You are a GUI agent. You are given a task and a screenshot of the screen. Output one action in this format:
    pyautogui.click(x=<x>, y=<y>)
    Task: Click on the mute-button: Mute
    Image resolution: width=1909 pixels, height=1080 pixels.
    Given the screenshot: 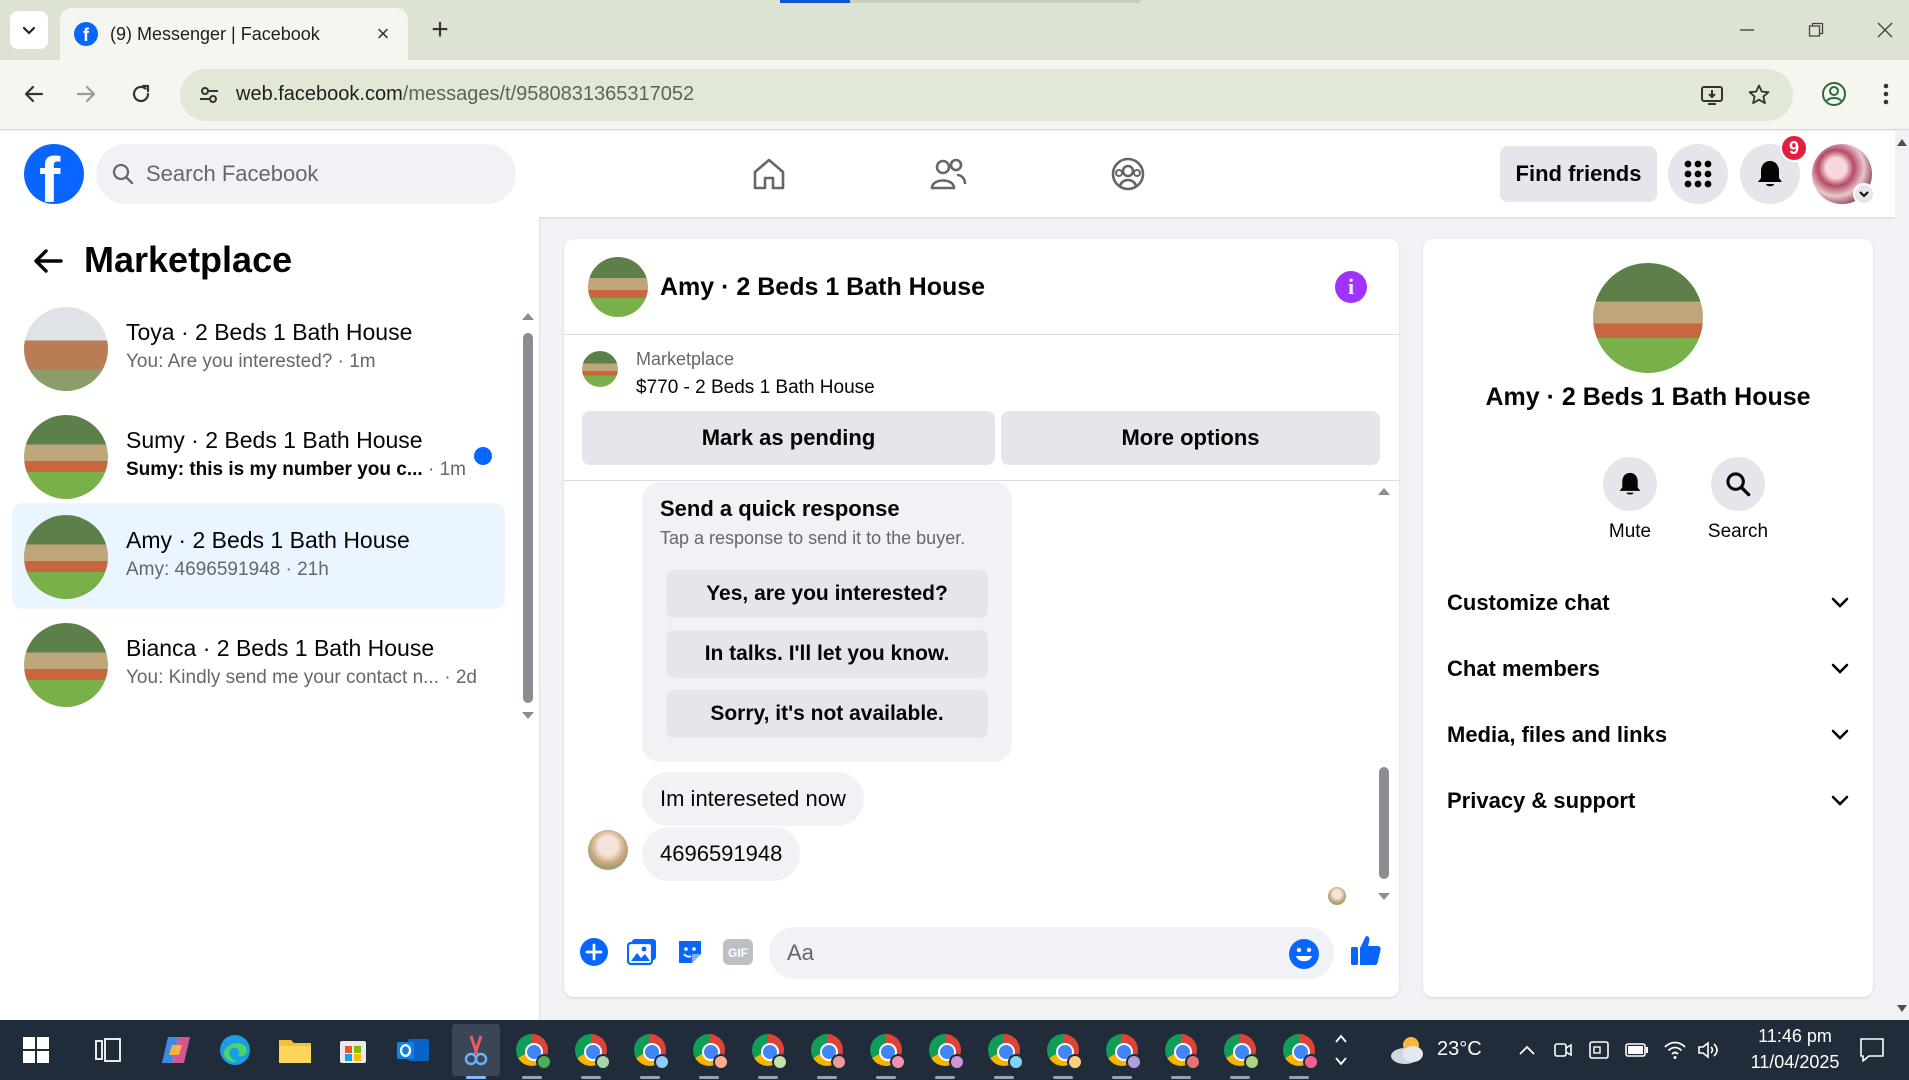 What is the action you would take?
    pyautogui.click(x=1630, y=500)
    